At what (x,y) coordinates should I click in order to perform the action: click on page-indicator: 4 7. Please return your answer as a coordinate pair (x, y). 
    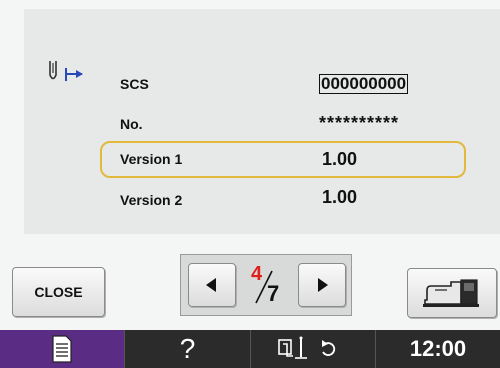
    Looking at the image, I should click on (268, 285).